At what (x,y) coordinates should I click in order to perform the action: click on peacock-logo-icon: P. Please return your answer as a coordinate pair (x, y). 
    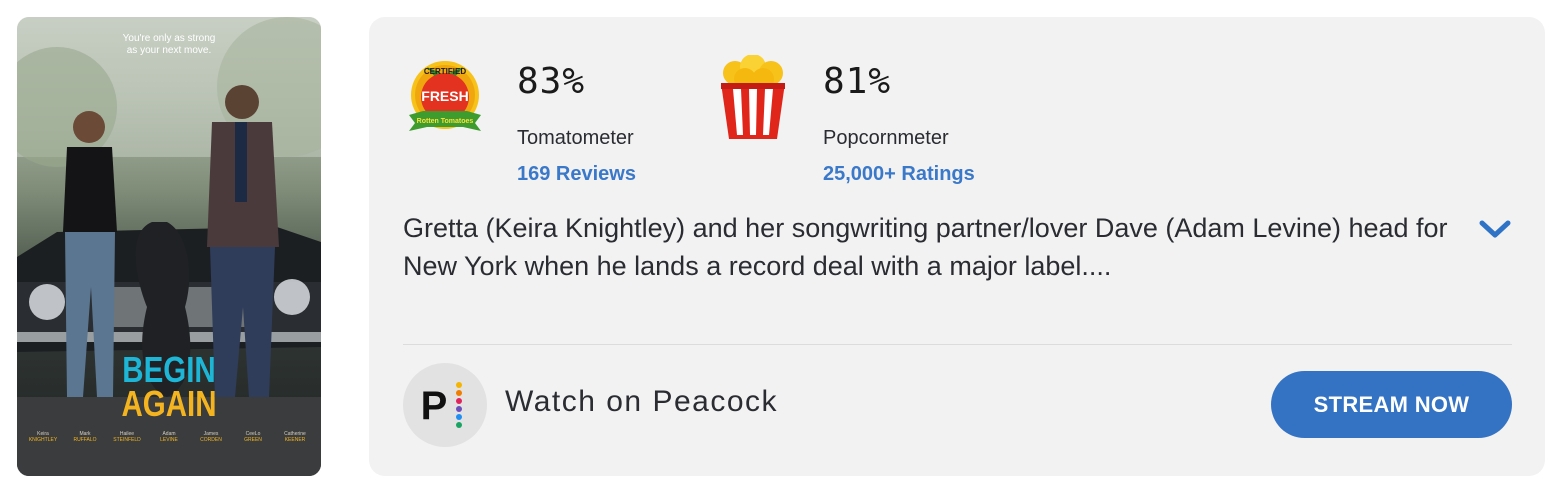
    Looking at the image, I should click on (445, 405).